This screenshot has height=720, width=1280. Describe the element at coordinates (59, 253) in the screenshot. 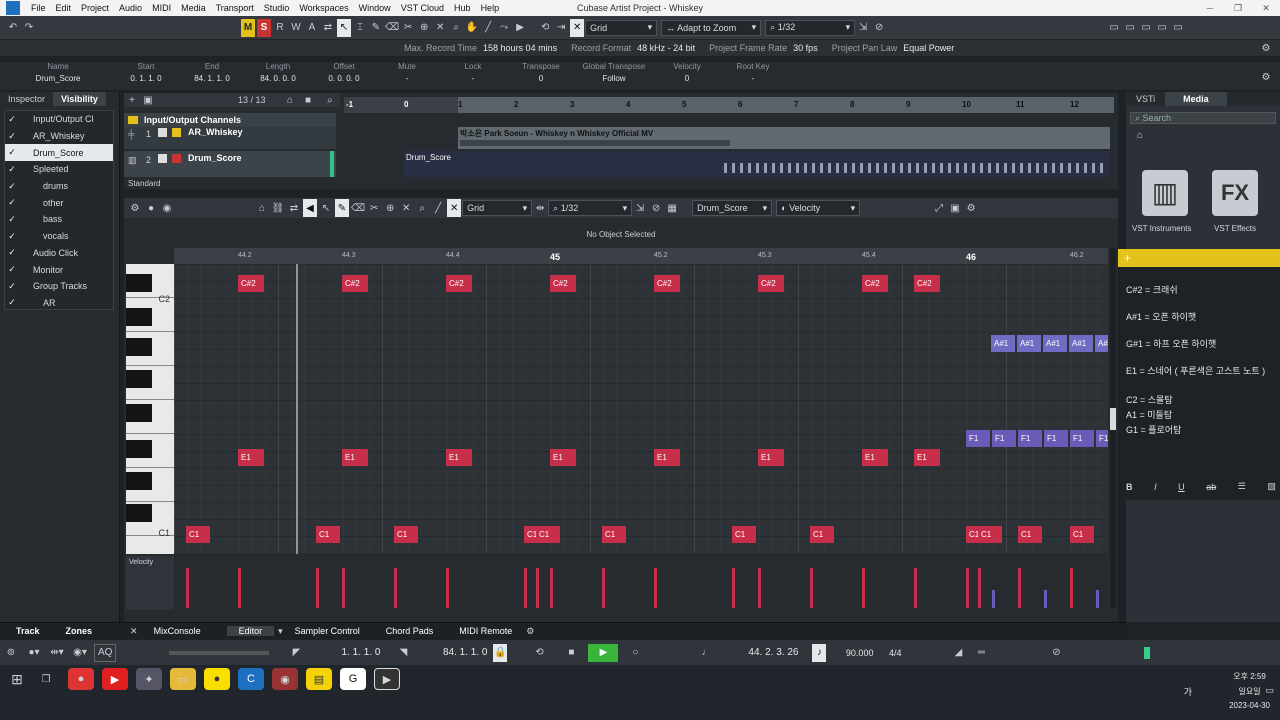

I see `visibility-item: ✓ Audio Click` at that location.